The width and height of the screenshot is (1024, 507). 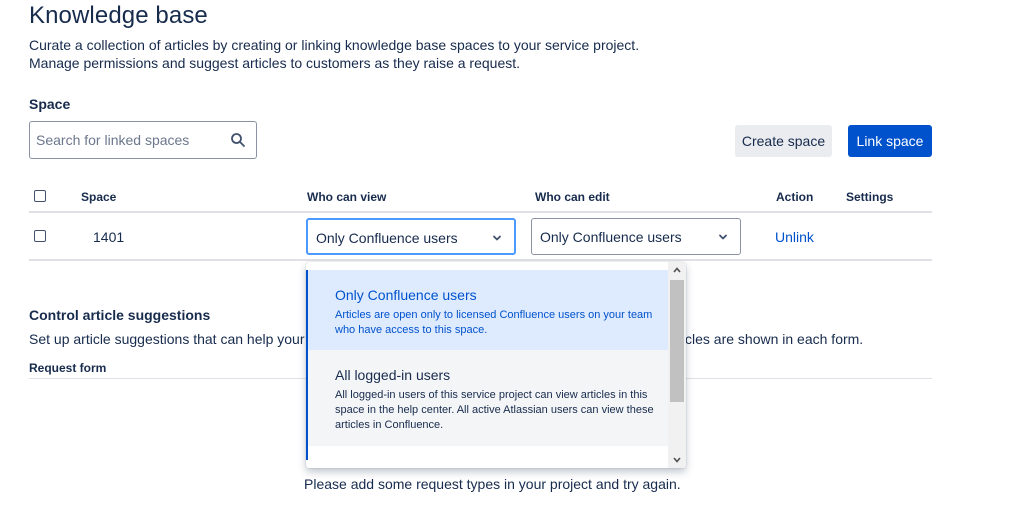 I want to click on create-space-button: Create space, so click(x=783, y=141).